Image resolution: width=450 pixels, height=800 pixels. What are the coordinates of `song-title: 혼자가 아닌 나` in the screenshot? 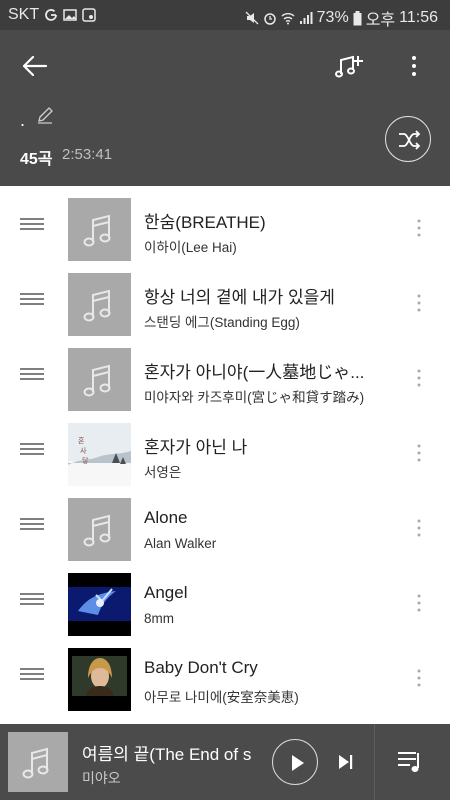 It's located at (196, 447).